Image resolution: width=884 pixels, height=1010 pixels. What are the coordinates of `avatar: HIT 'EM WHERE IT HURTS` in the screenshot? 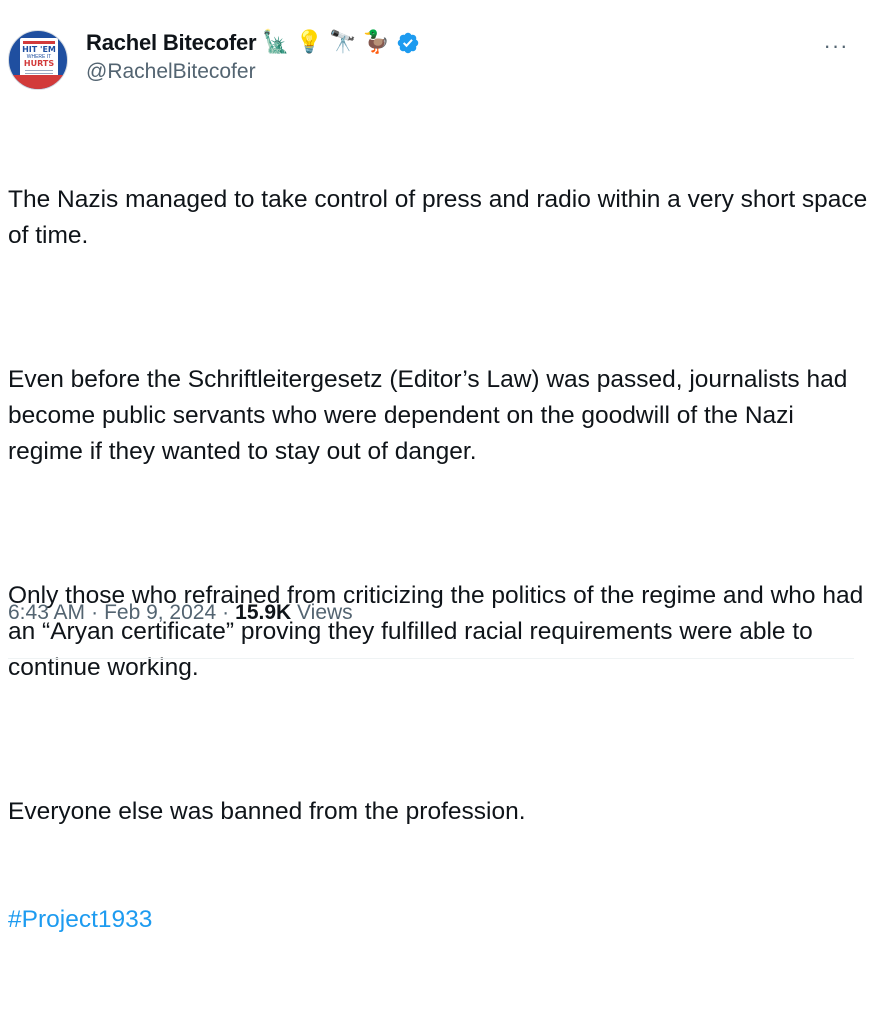 It's located at (38, 60).